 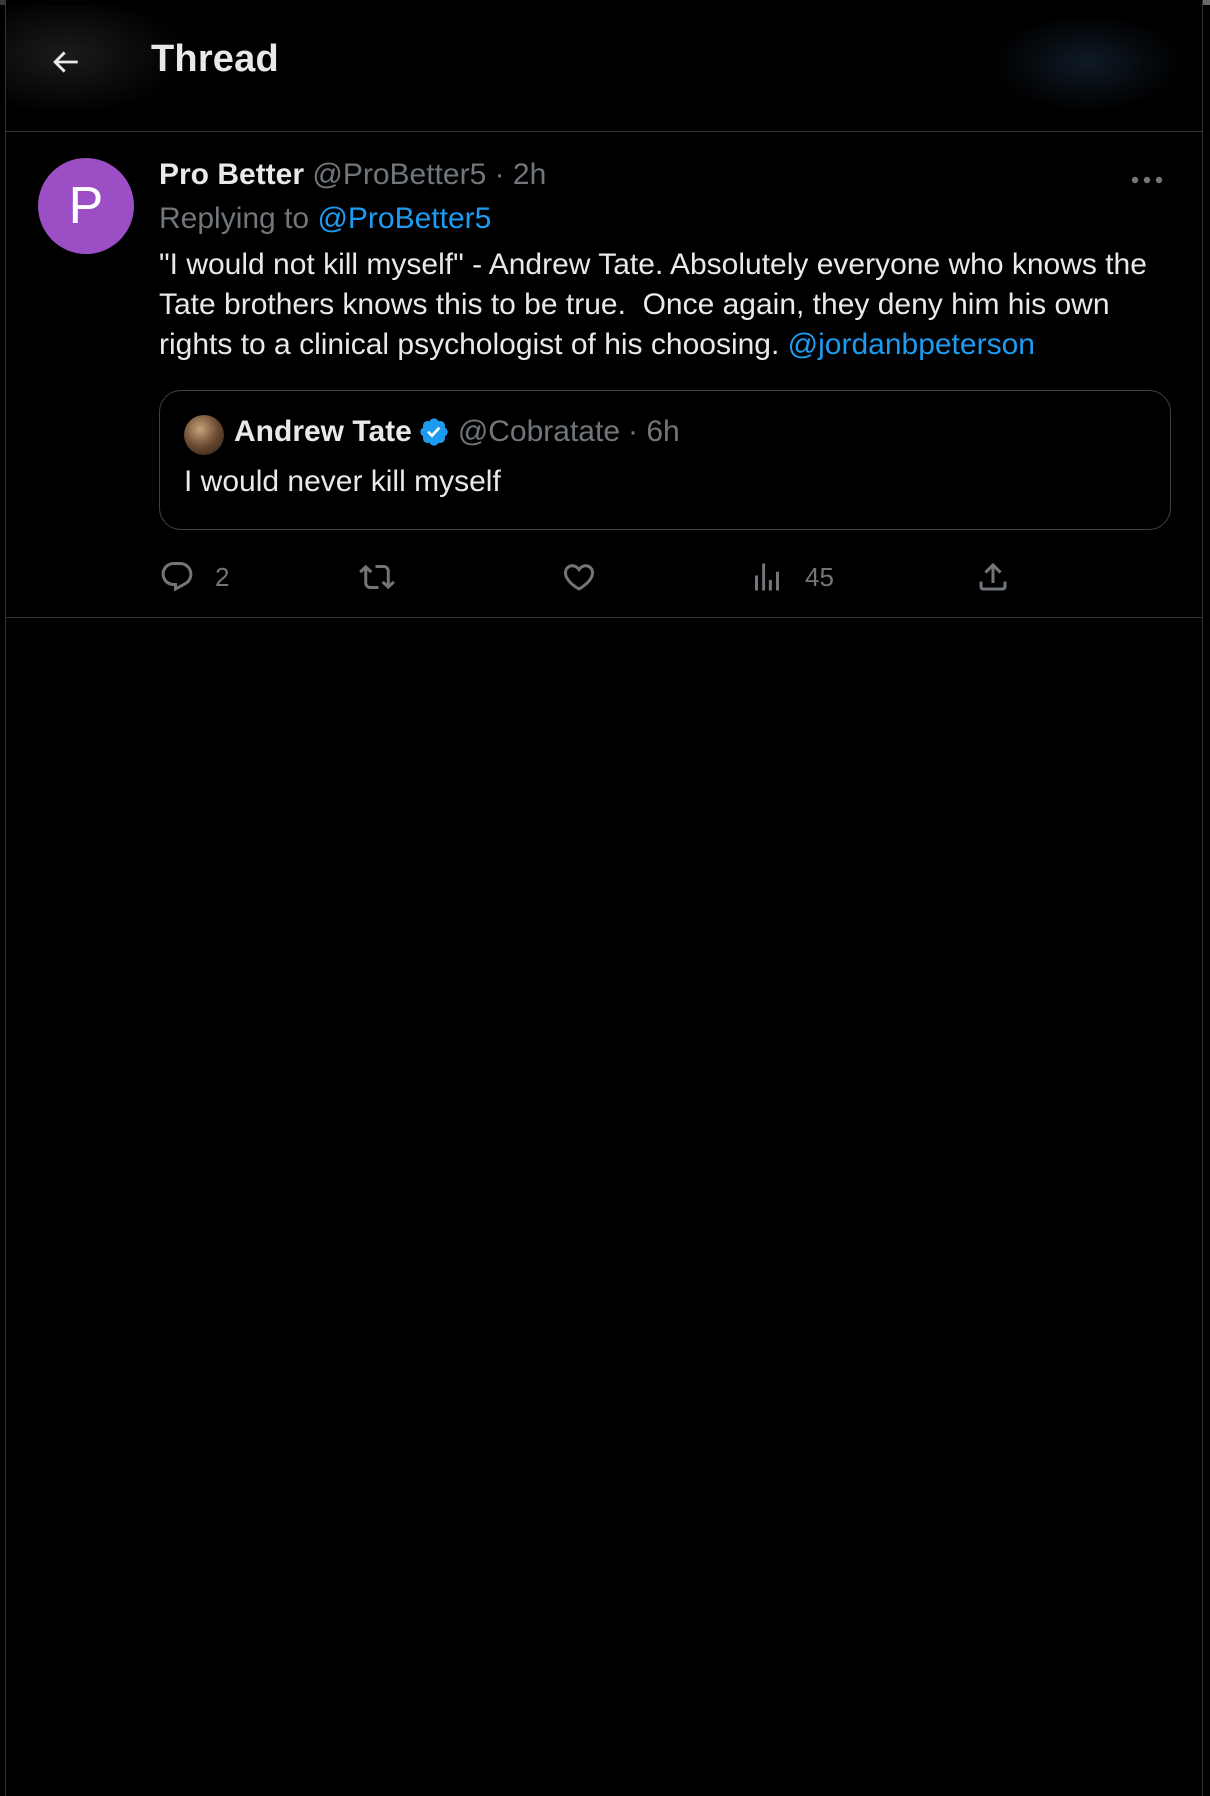 I want to click on share-button, so click(x=993, y=577).